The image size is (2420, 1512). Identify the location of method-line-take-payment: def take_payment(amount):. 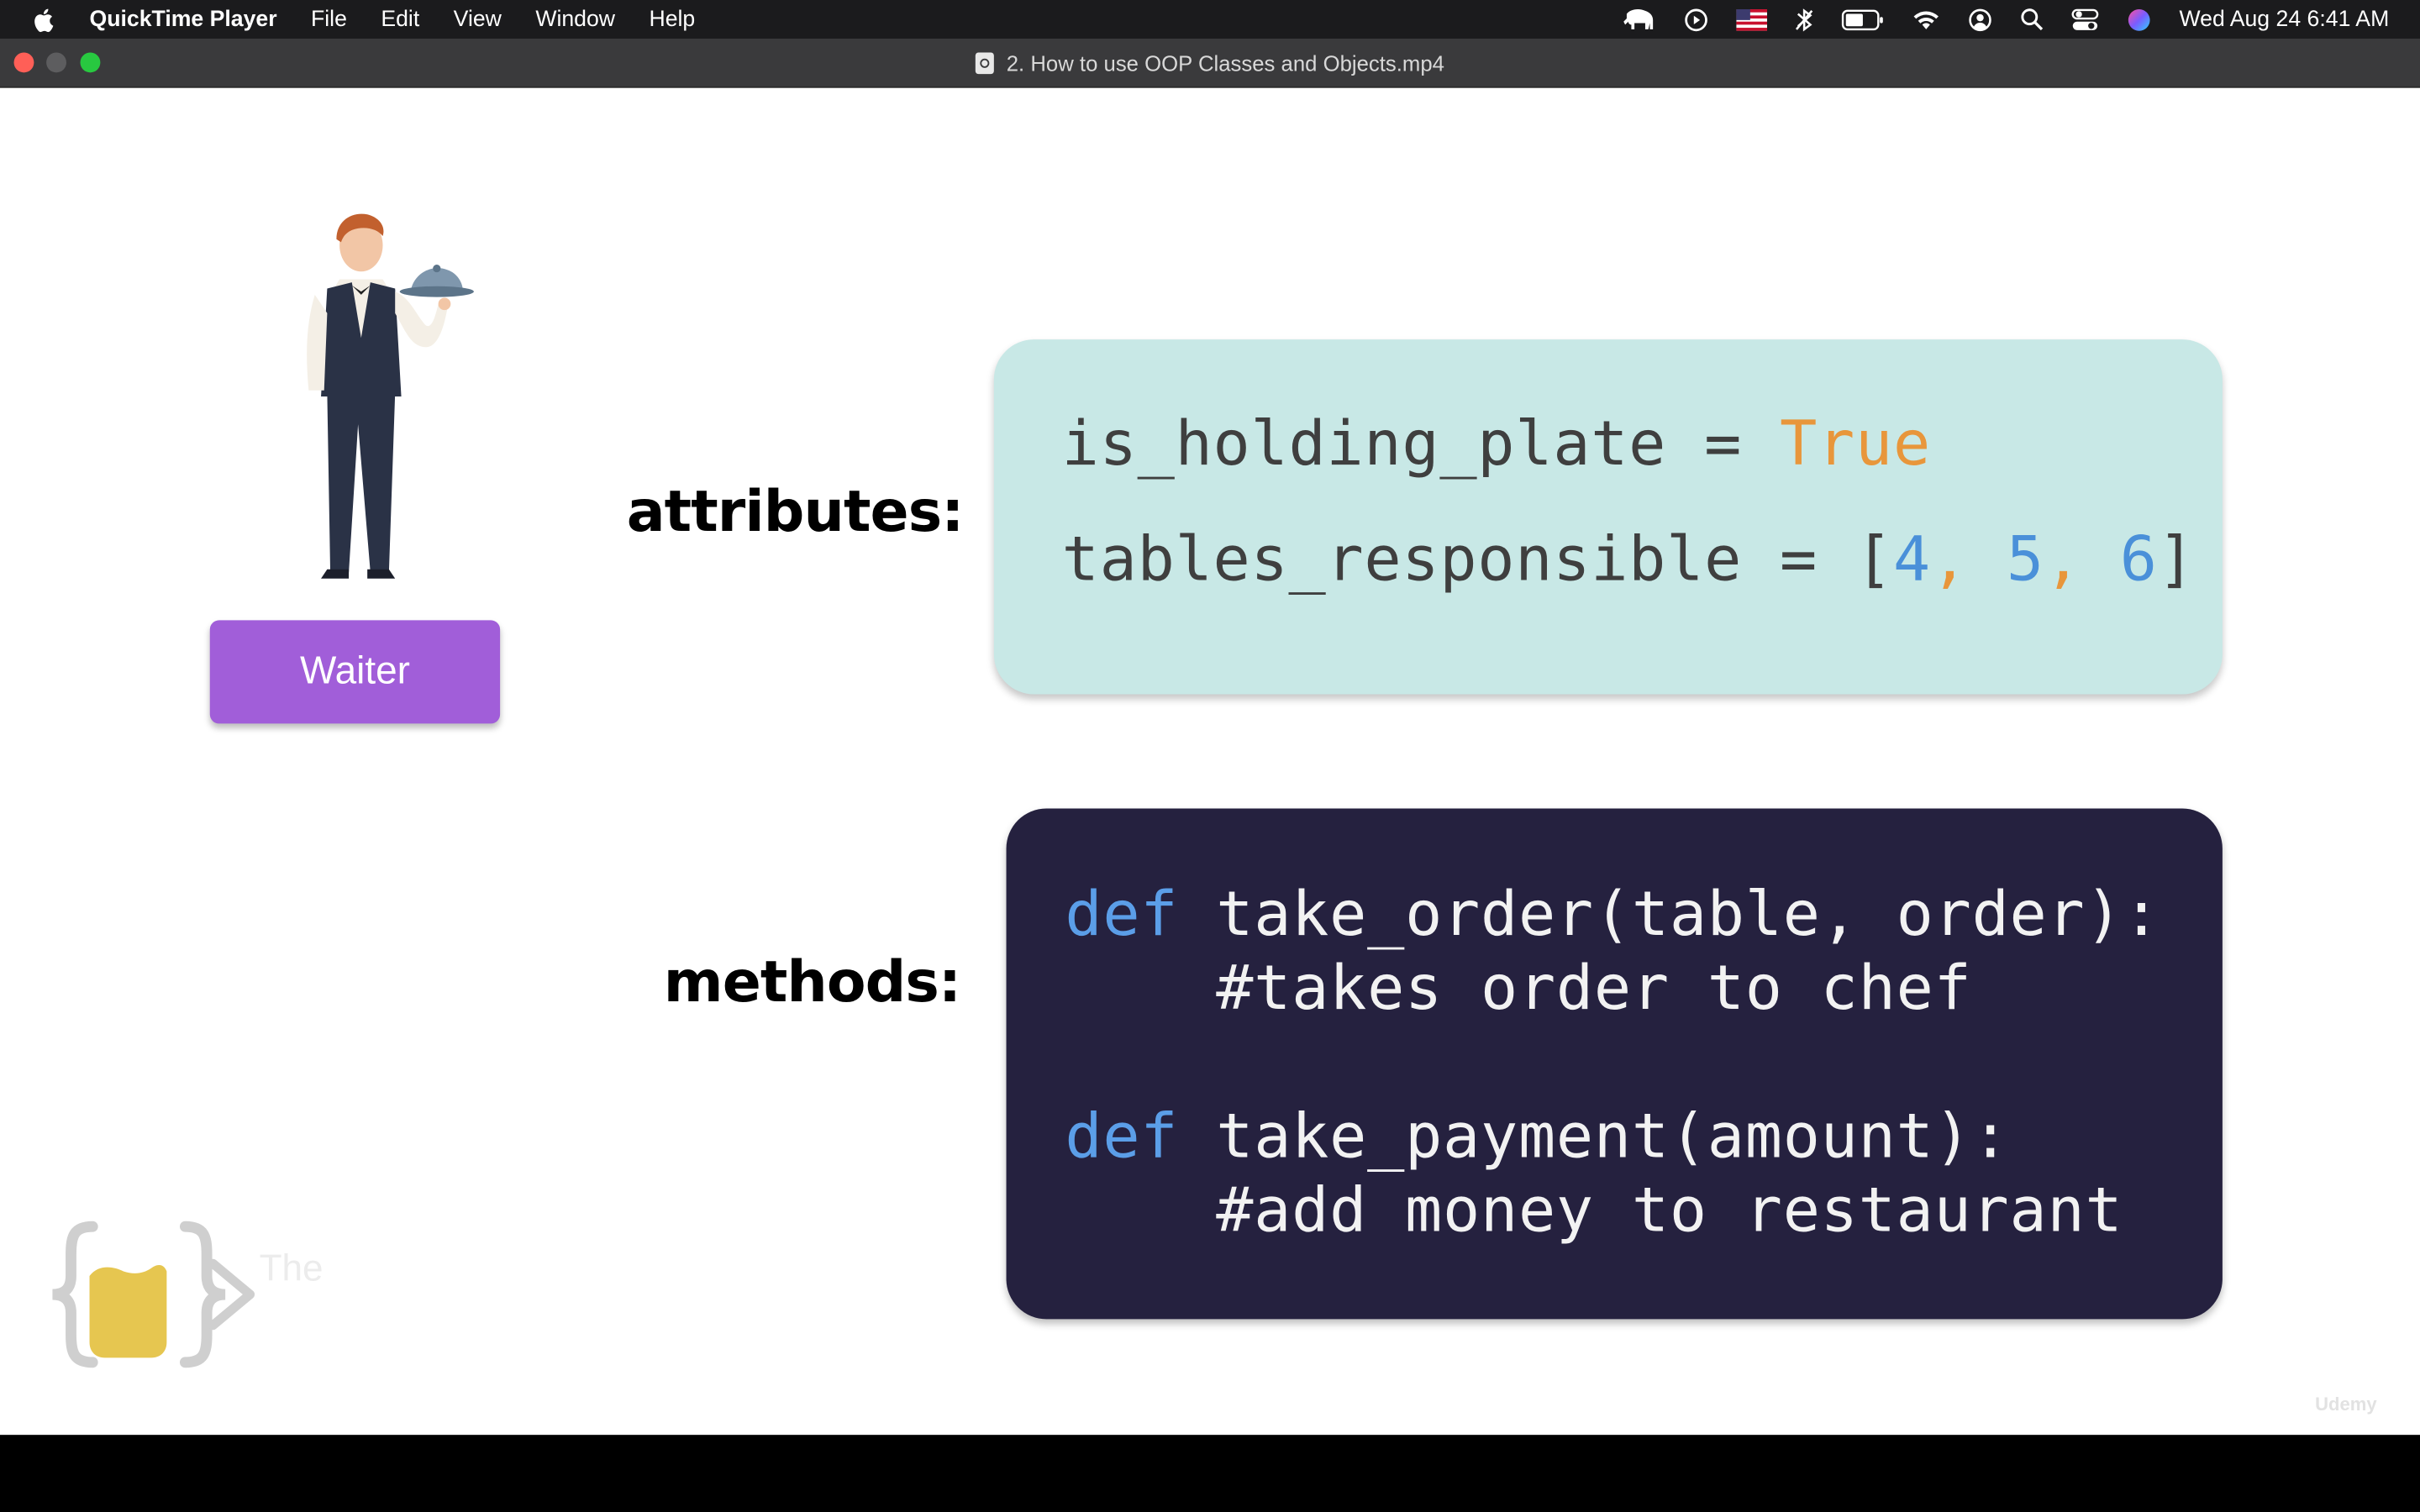
(1537, 1136).